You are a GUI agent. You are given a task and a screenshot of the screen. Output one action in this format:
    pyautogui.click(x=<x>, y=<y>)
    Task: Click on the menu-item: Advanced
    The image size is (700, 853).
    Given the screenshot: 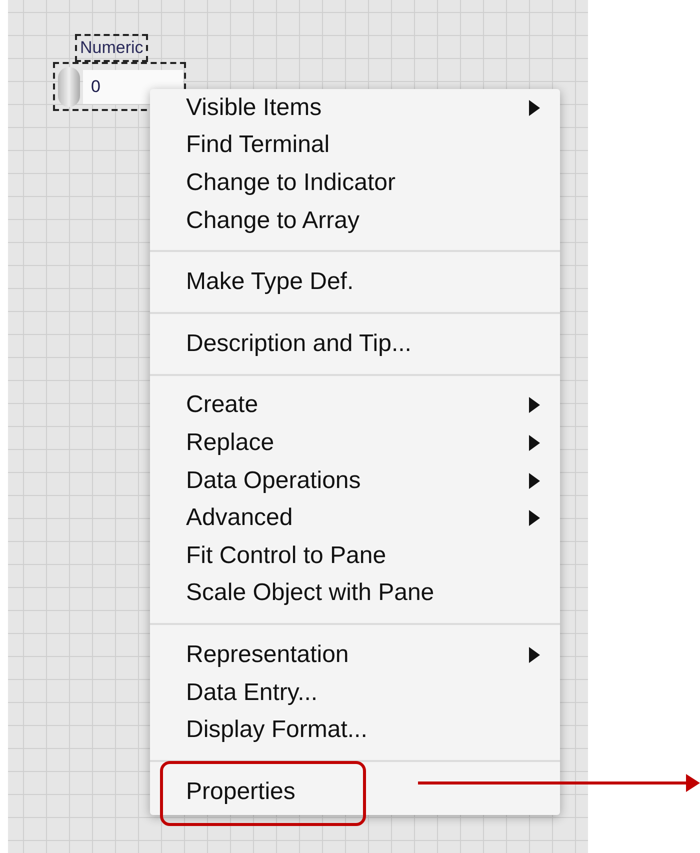 What is the action you would take?
    pyautogui.click(x=355, y=518)
    